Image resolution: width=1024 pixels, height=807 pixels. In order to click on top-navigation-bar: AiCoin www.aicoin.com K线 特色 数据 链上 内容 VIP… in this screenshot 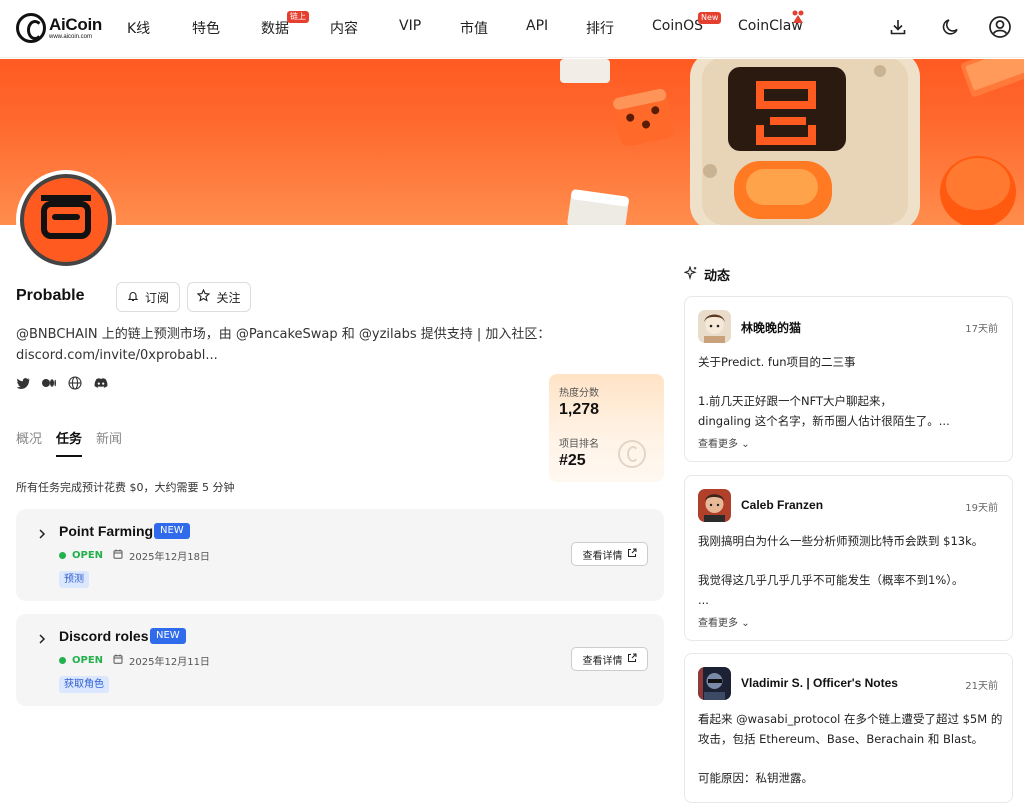, I will do `click(512, 29)`.